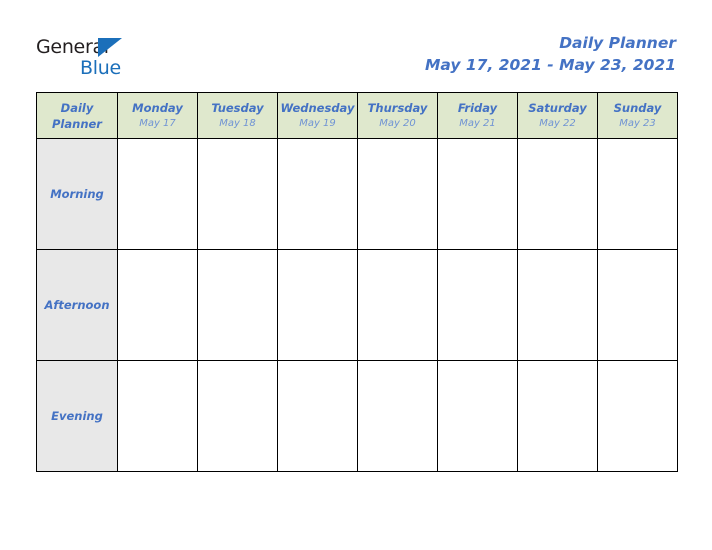 This screenshot has height=550, width=712. Describe the element at coordinates (397, 108) in the screenshot. I see `day-name: Thursday` at that location.